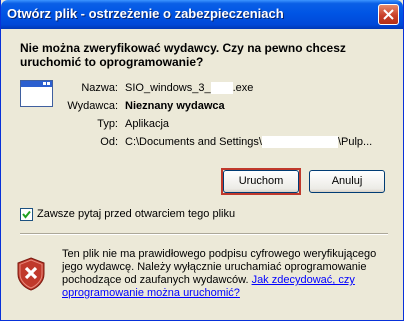 The width and height of the screenshot is (404, 322). I want to click on close-button, so click(388, 14).